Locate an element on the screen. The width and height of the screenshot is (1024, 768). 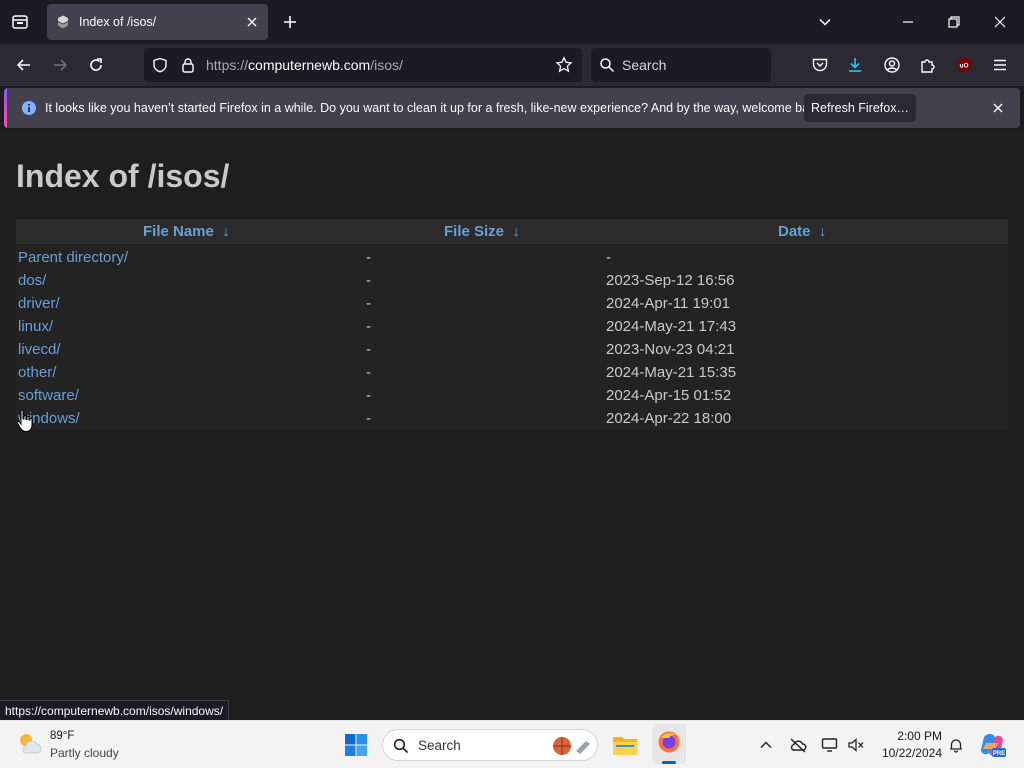
file-date: - is located at coordinates (608, 257).